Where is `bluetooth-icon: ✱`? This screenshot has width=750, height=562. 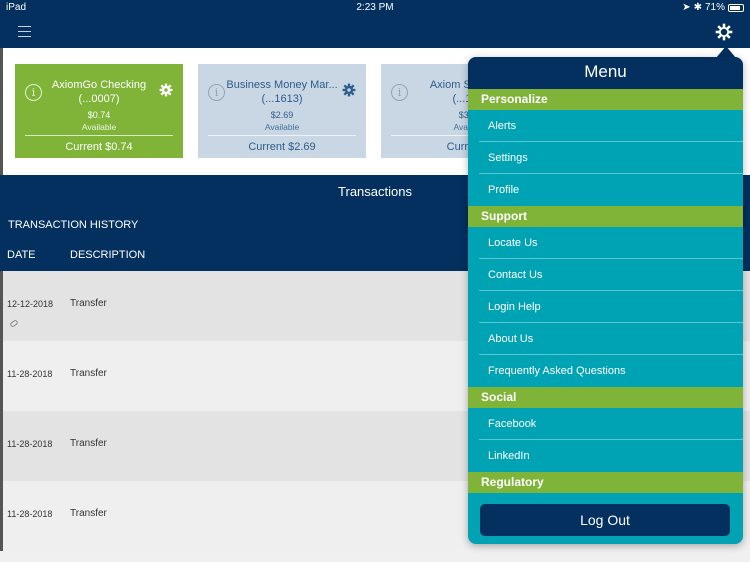
bluetooth-icon: ✱ is located at coordinates (697, 7).